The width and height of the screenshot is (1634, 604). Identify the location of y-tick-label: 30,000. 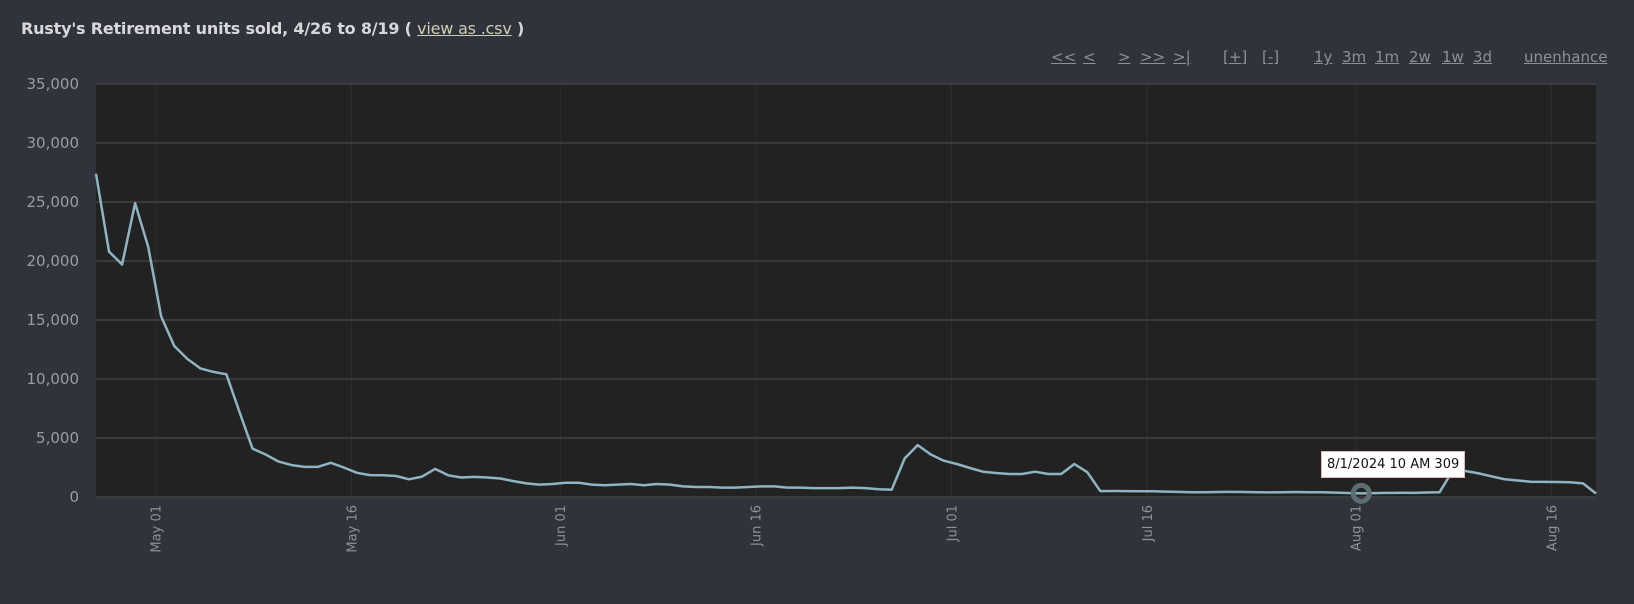
(53, 143).